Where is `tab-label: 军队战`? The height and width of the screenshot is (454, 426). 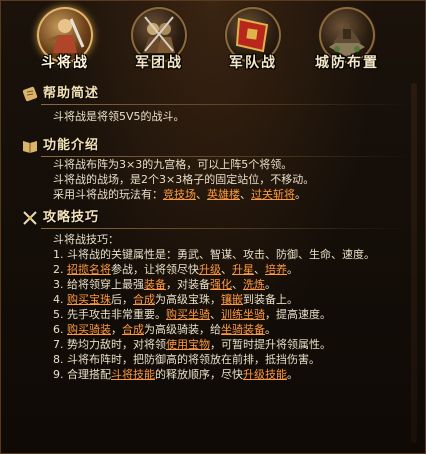 tab-label: 军队战 is located at coordinates (253, 63).